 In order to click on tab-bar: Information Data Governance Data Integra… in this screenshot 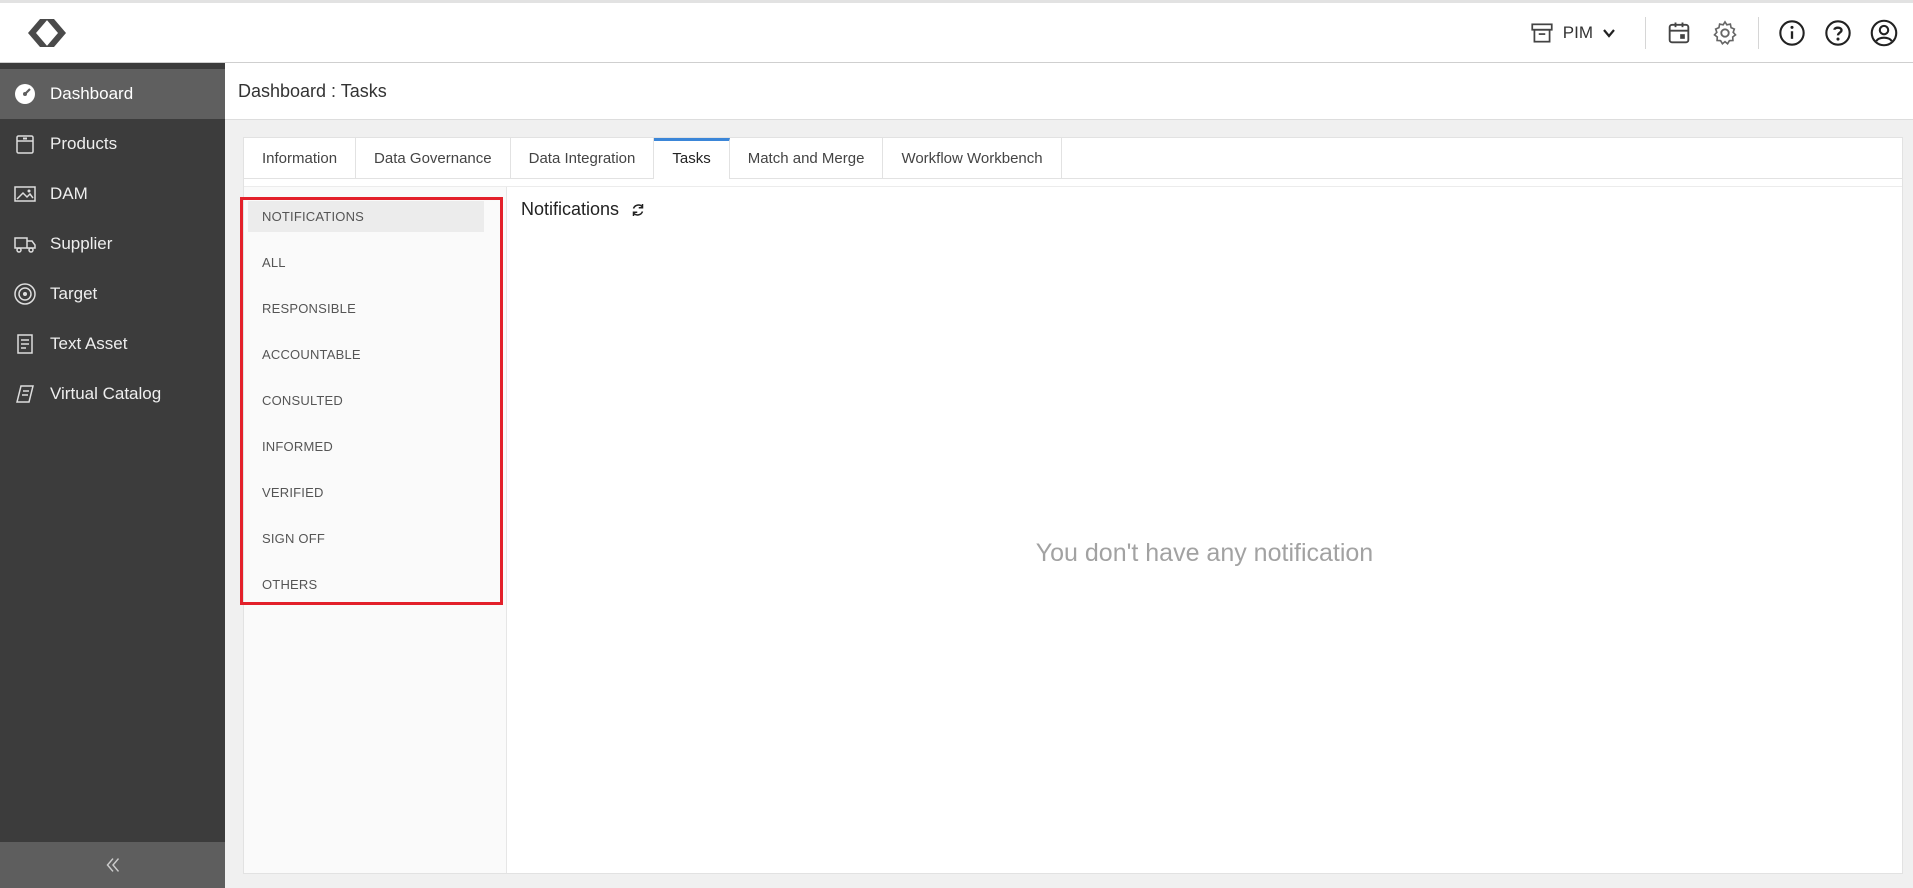, I will do `click(1073, 158)`.